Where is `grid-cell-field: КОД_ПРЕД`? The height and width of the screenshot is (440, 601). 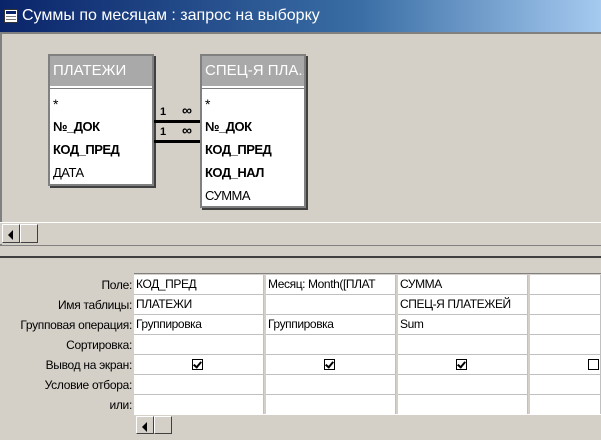
grid-cell-field: КОД_ПРЕД is located at coordinates (199, 285).